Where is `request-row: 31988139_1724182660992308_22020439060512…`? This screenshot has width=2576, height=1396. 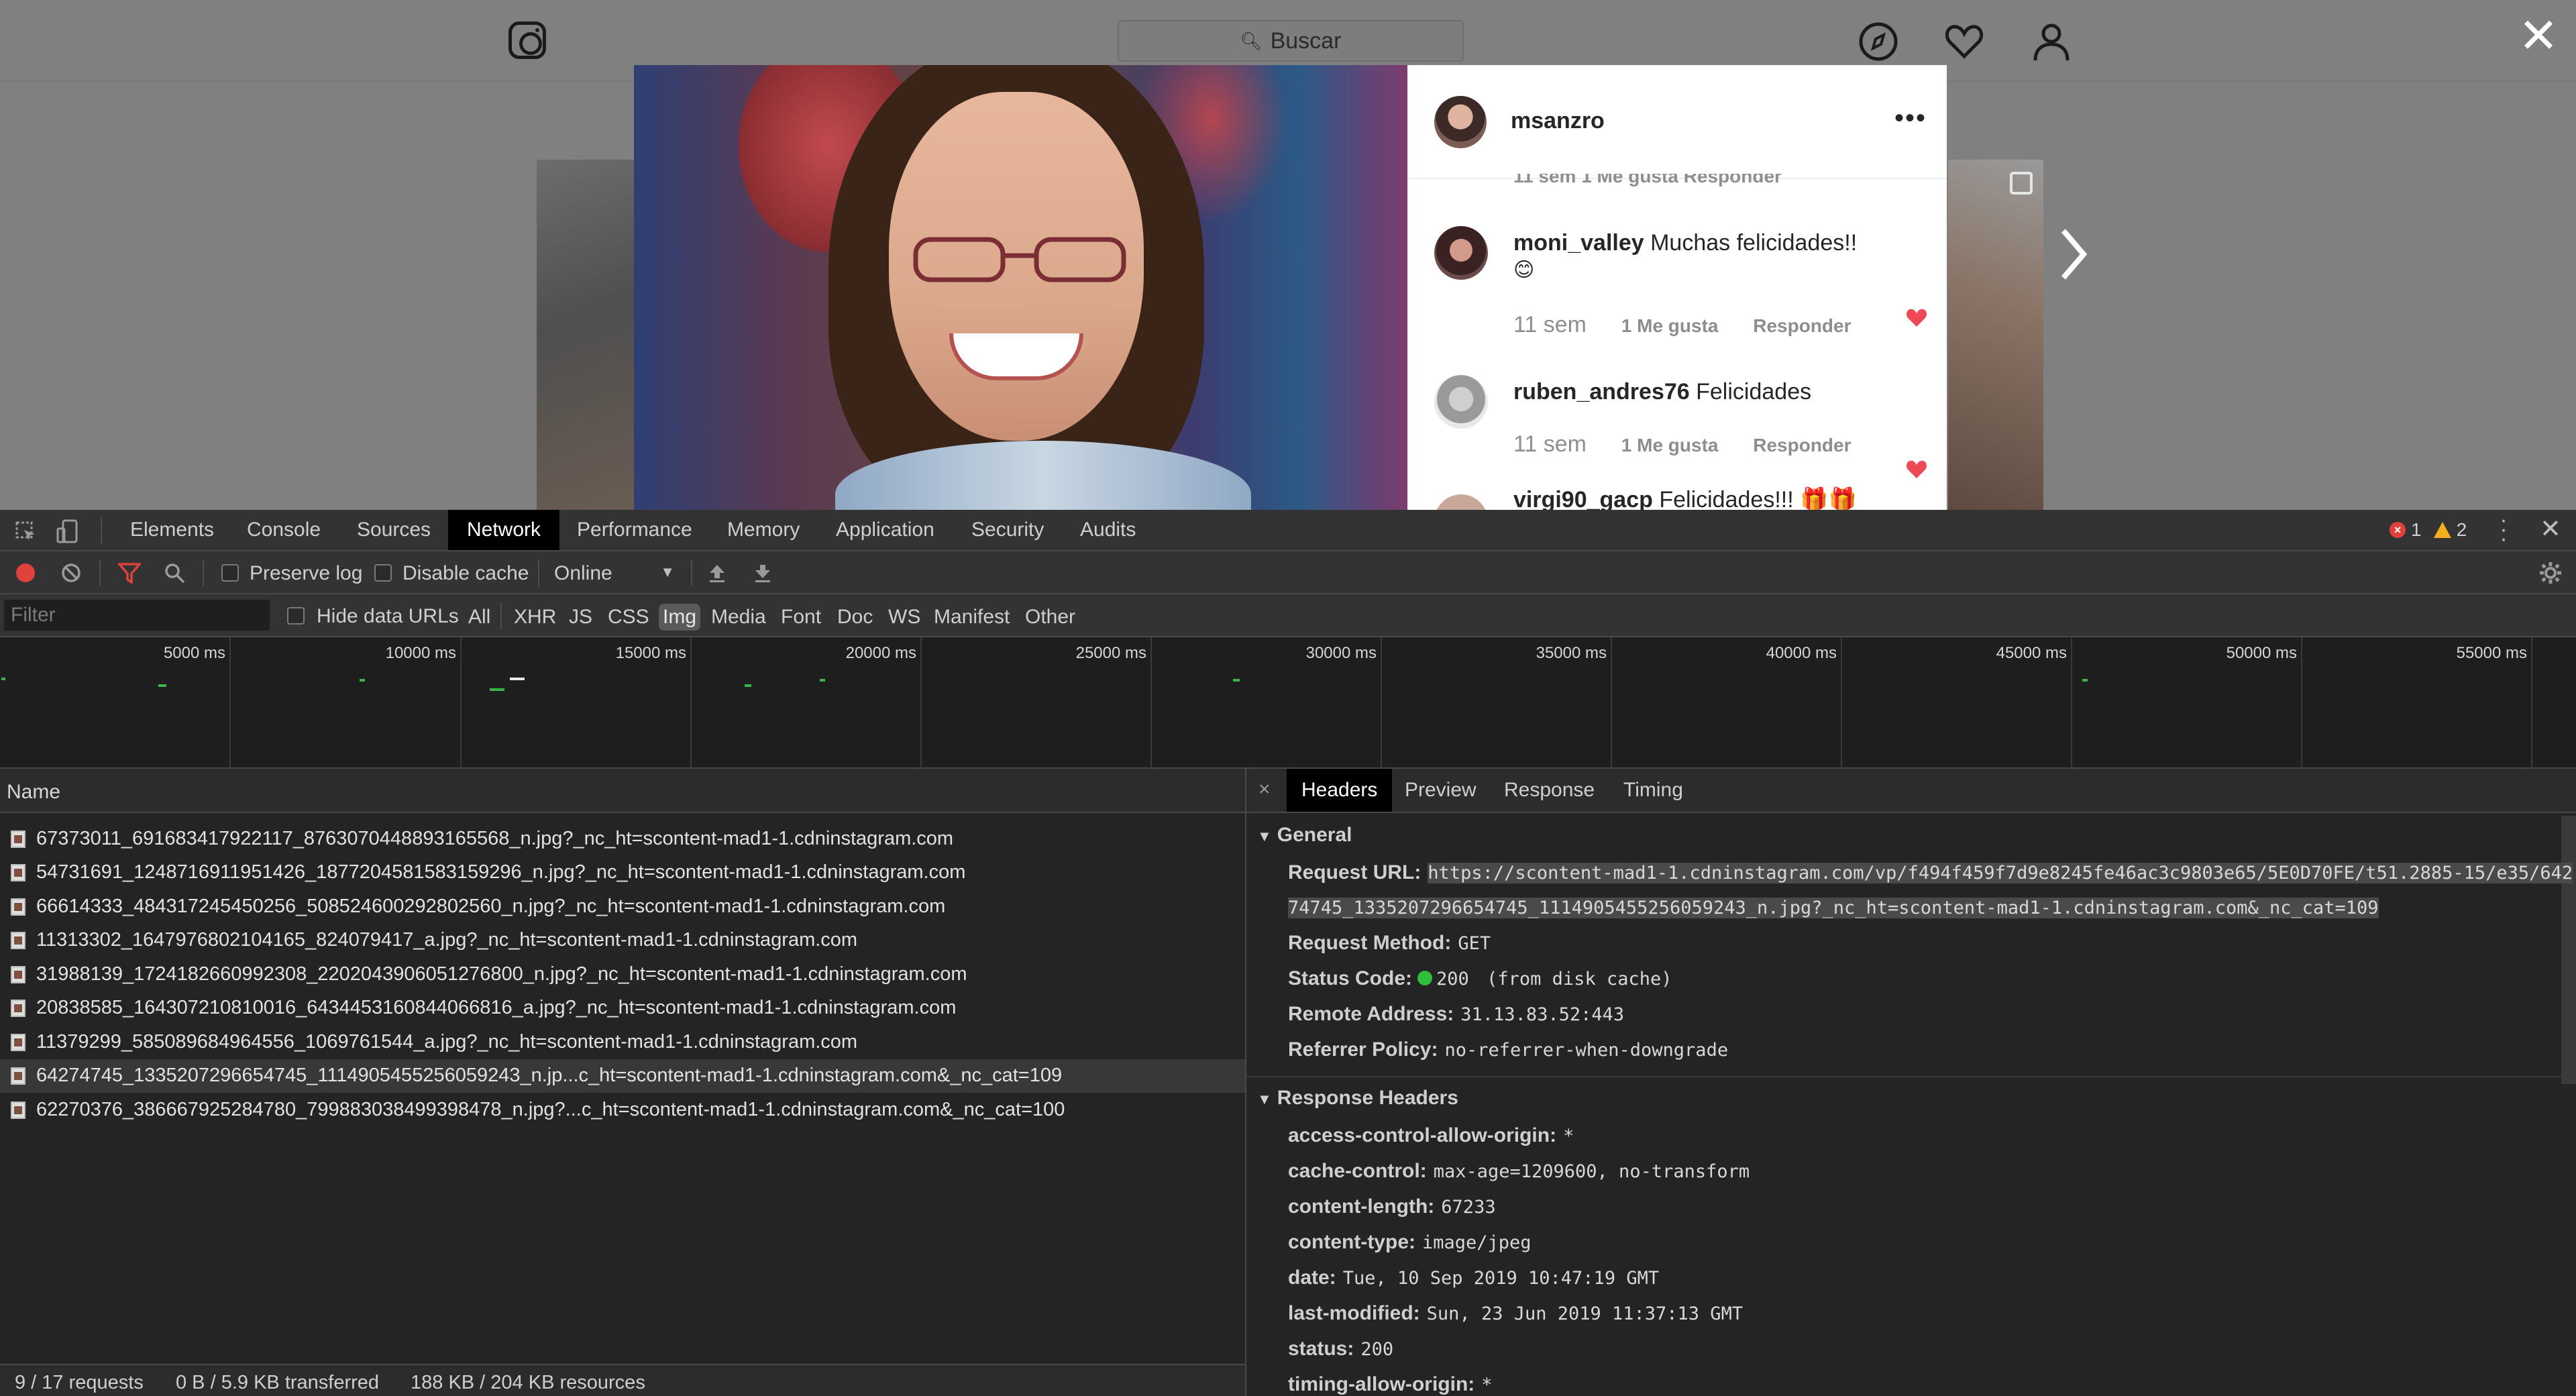
request-row: 31988139_1724182660992308_22020439060512… is located at coordinates (622, 974).